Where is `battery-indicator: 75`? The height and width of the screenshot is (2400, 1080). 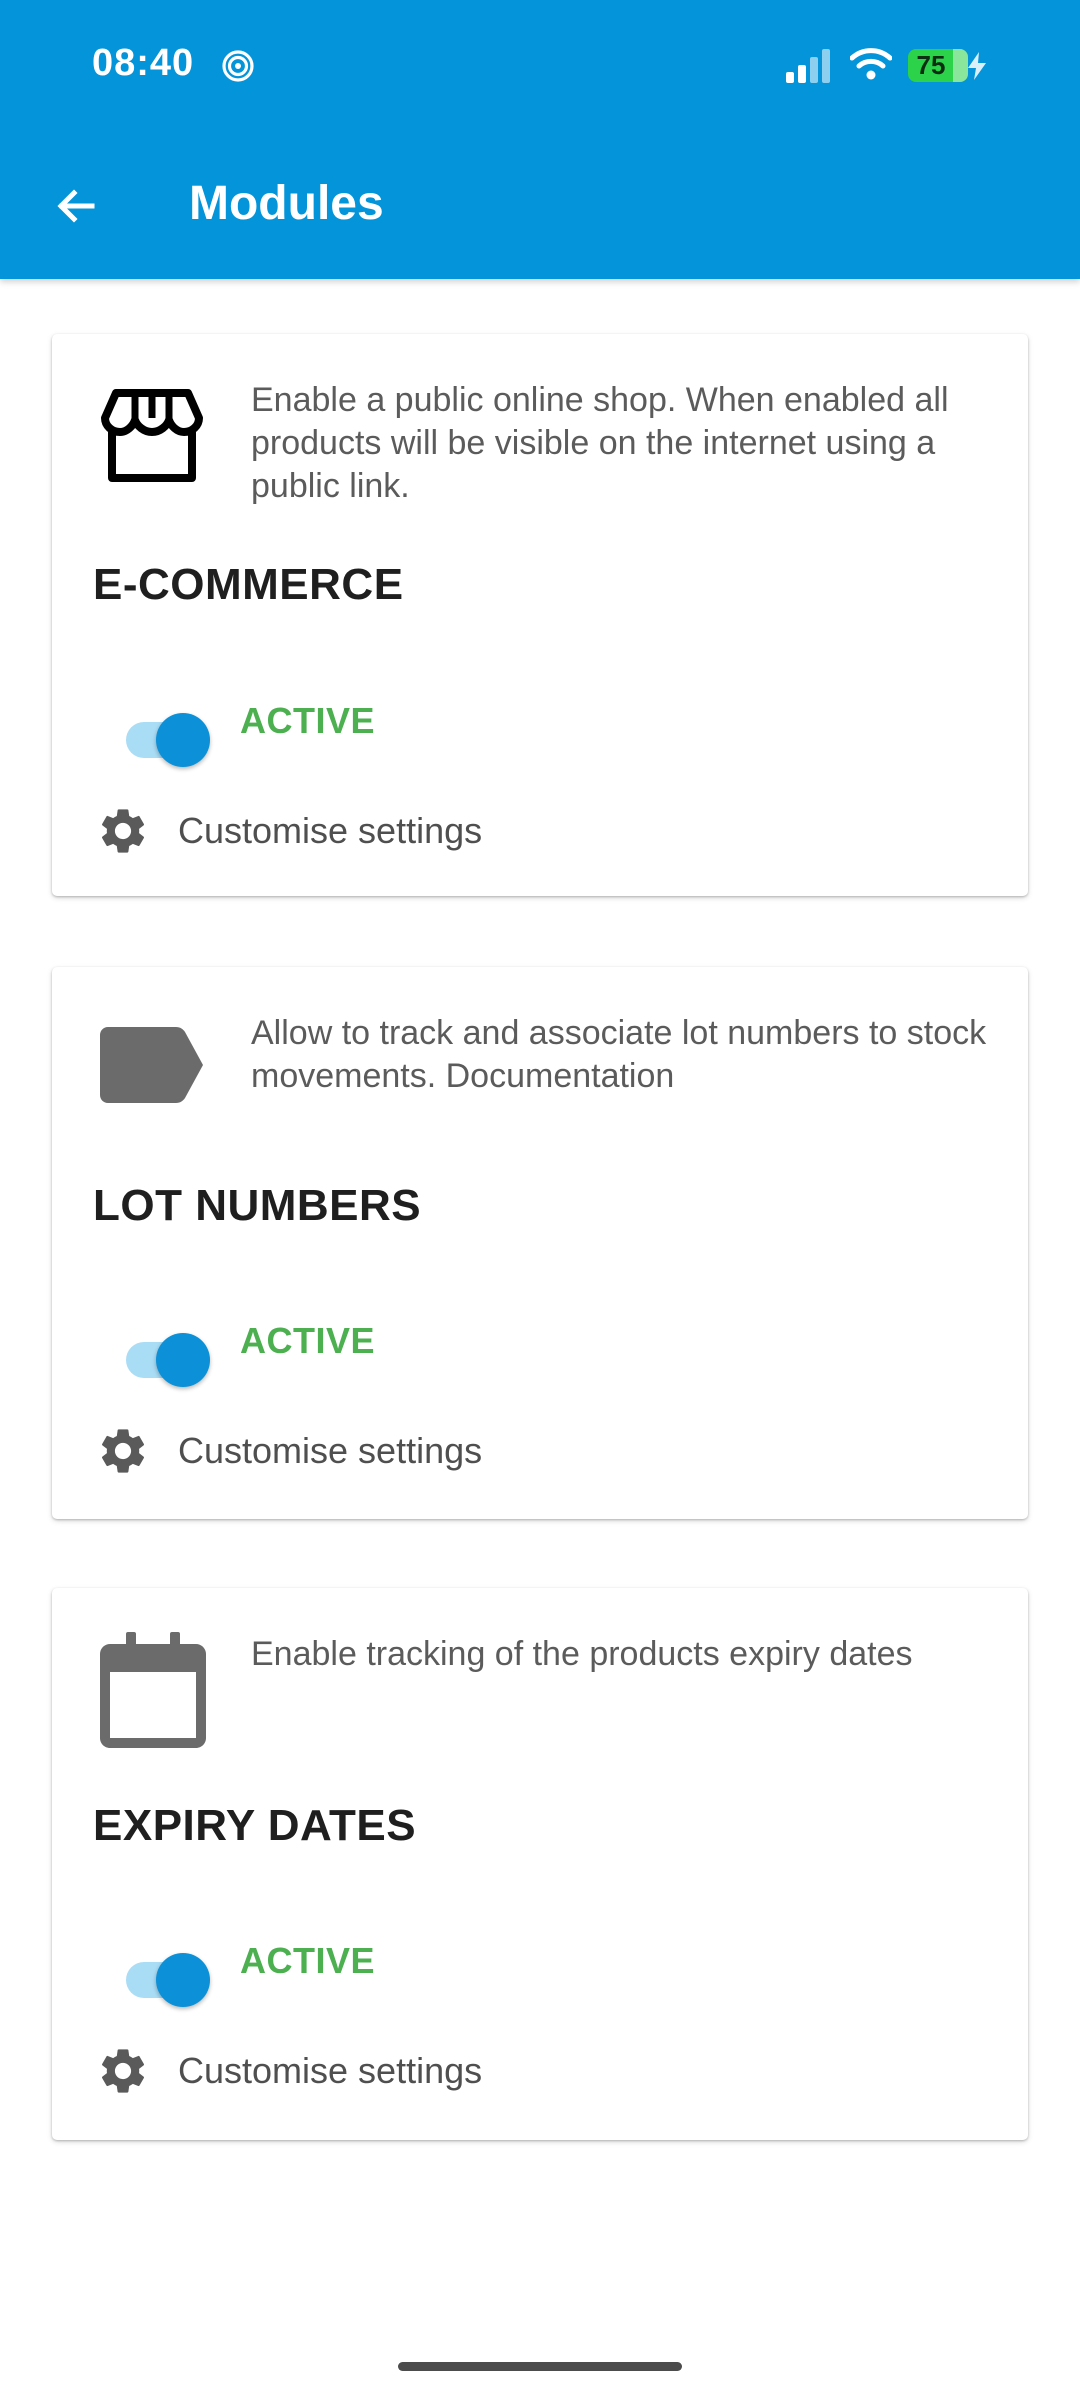
battery-indicator: 75 is located at coordinates (938, 65).